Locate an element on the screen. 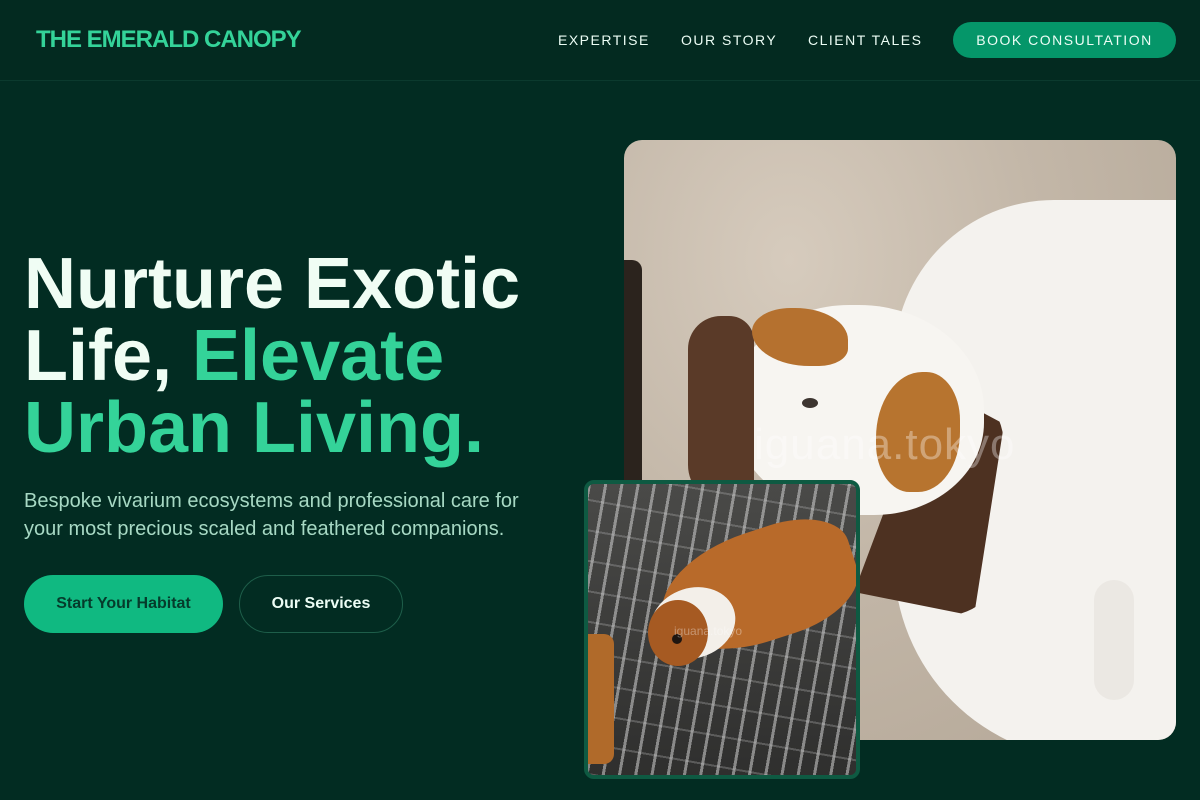 This screenshot has width=1200, height=800. inset-photo-guinea-pig: iguana.tokyo is located at coordinates (722, 629).